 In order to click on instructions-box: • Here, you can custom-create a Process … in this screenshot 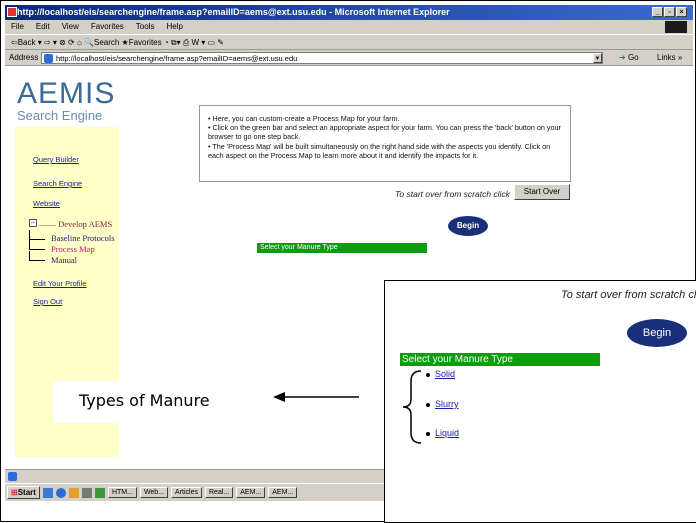, I will do `click(385, 143)`.